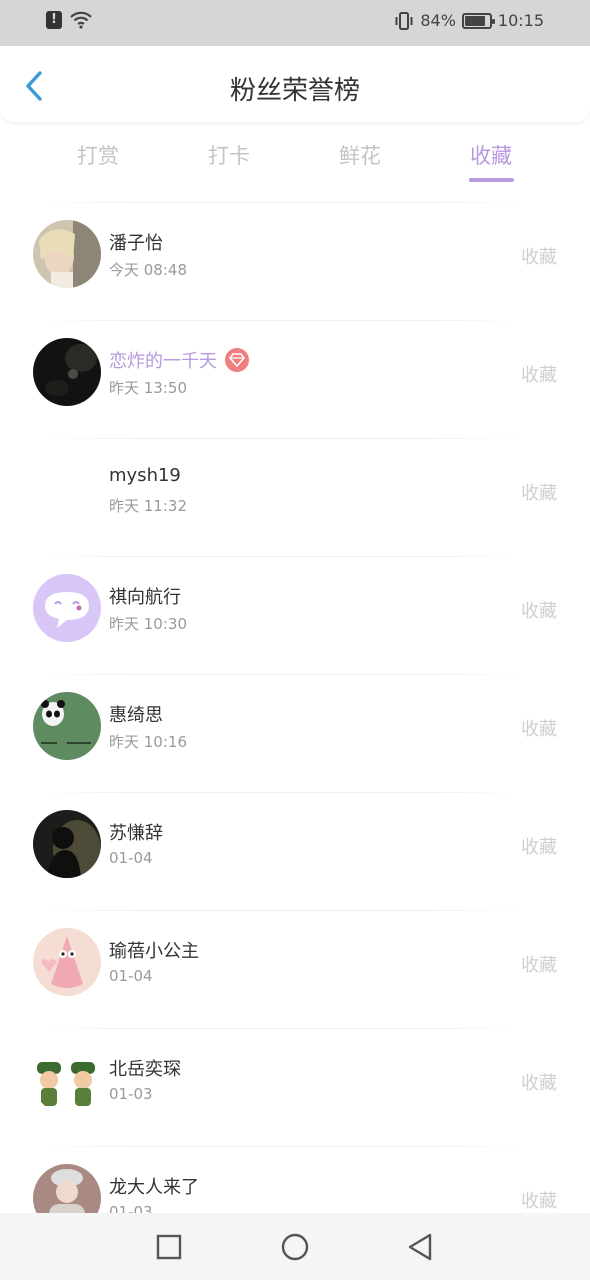  What do you see at coordinates (145, 597) in the screenshot?
I see `user-name: 祺向航行` at bounding box center [145, 597].